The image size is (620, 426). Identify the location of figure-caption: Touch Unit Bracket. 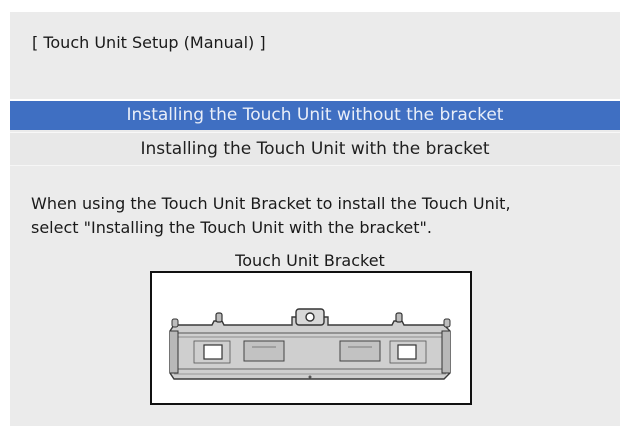
(310, 260).